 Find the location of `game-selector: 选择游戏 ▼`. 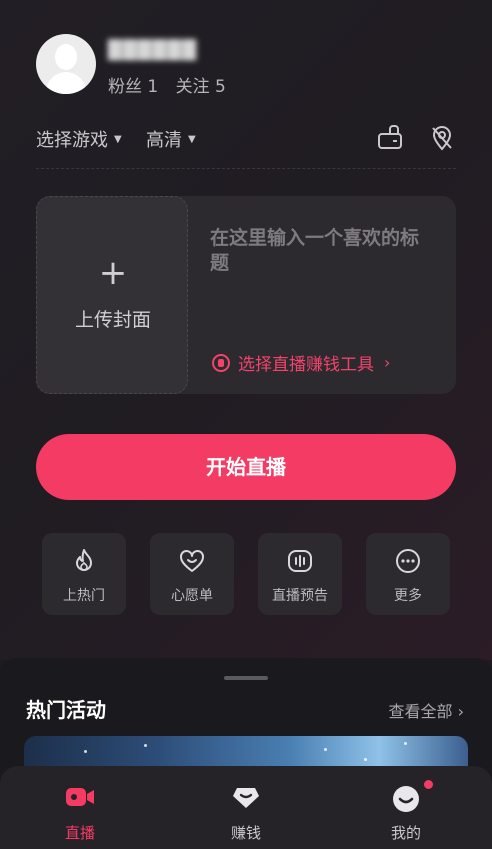

game-selector: 选择游戏 ▼ is located at coordinates (79, 139).